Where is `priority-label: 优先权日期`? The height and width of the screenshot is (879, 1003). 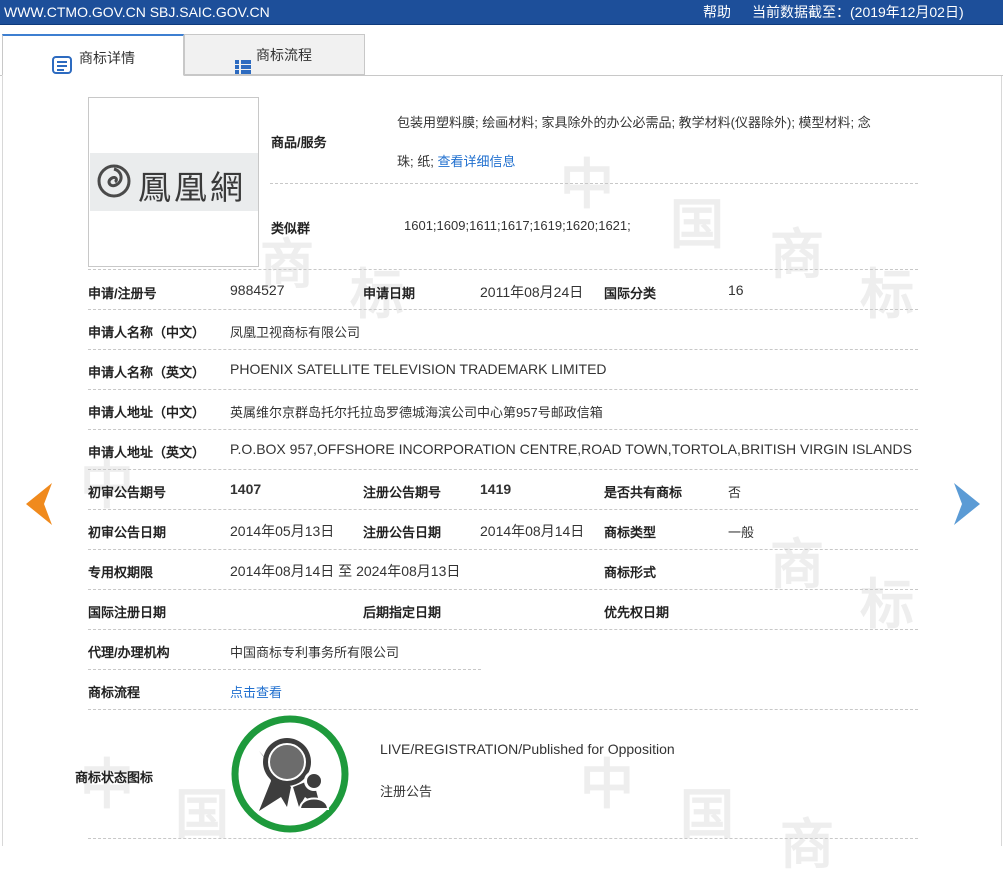 priority-label: 优先权日期 is located at coordinates (637, 612).